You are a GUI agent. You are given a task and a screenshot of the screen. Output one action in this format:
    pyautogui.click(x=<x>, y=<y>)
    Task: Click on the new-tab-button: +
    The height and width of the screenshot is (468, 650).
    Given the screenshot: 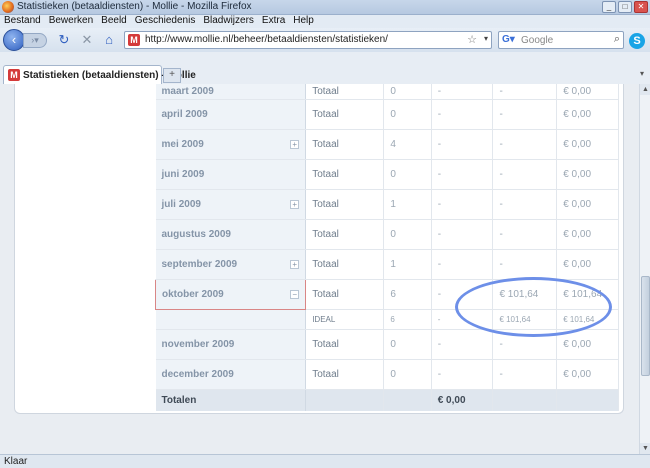 What is the action you would take?
    pyautogui.click(x=172, y=75)
    